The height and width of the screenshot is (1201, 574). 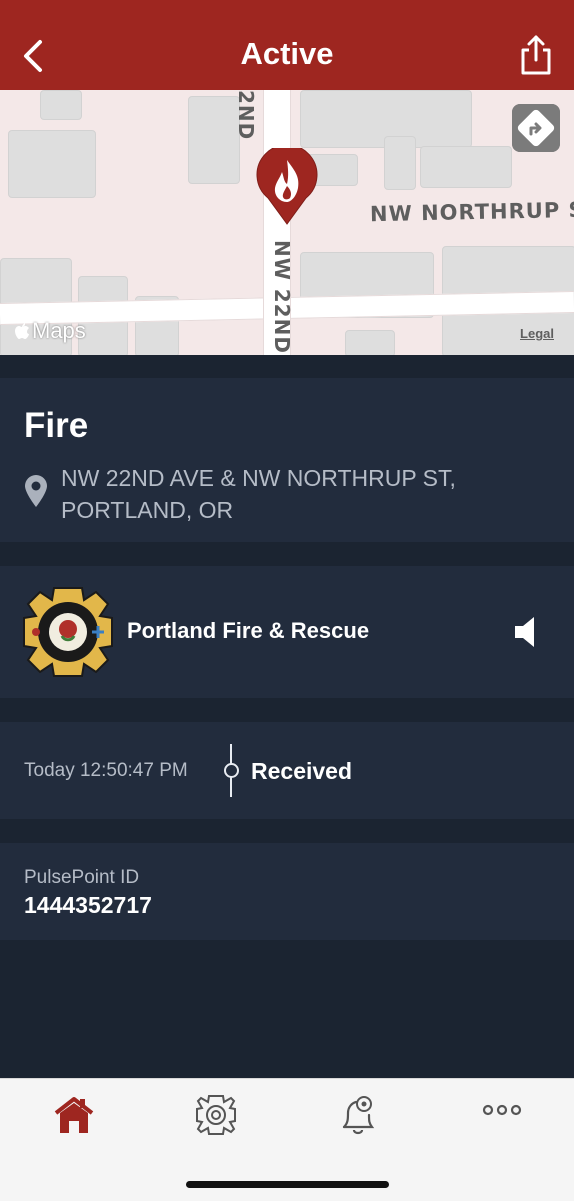 What do you see at coordinates (56, 425) in the screenshot?
I see `incident-type: Fire` at bounding box center [56, 425].